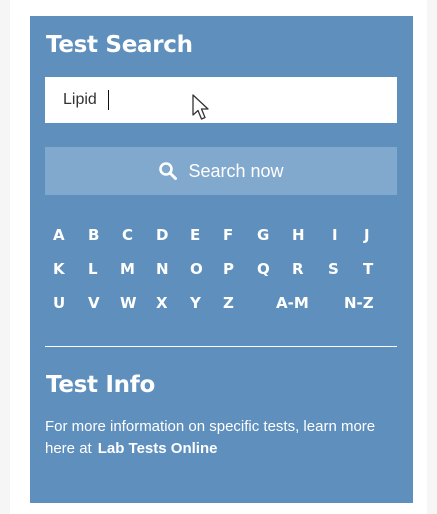 Image resolution: width=437 pixels, height=514 pixels. Describe the element at coordinates (128, 303) in the screenshot. I see `letter-link-w: W` at that location.